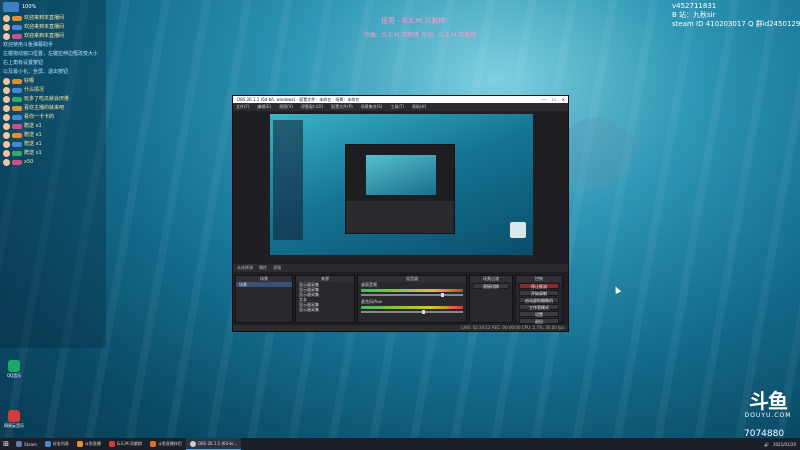  What do you see at coordinates (6, 444) in the screenshot?
I see `start-button: ⊞` at bounding box center [6, 444].